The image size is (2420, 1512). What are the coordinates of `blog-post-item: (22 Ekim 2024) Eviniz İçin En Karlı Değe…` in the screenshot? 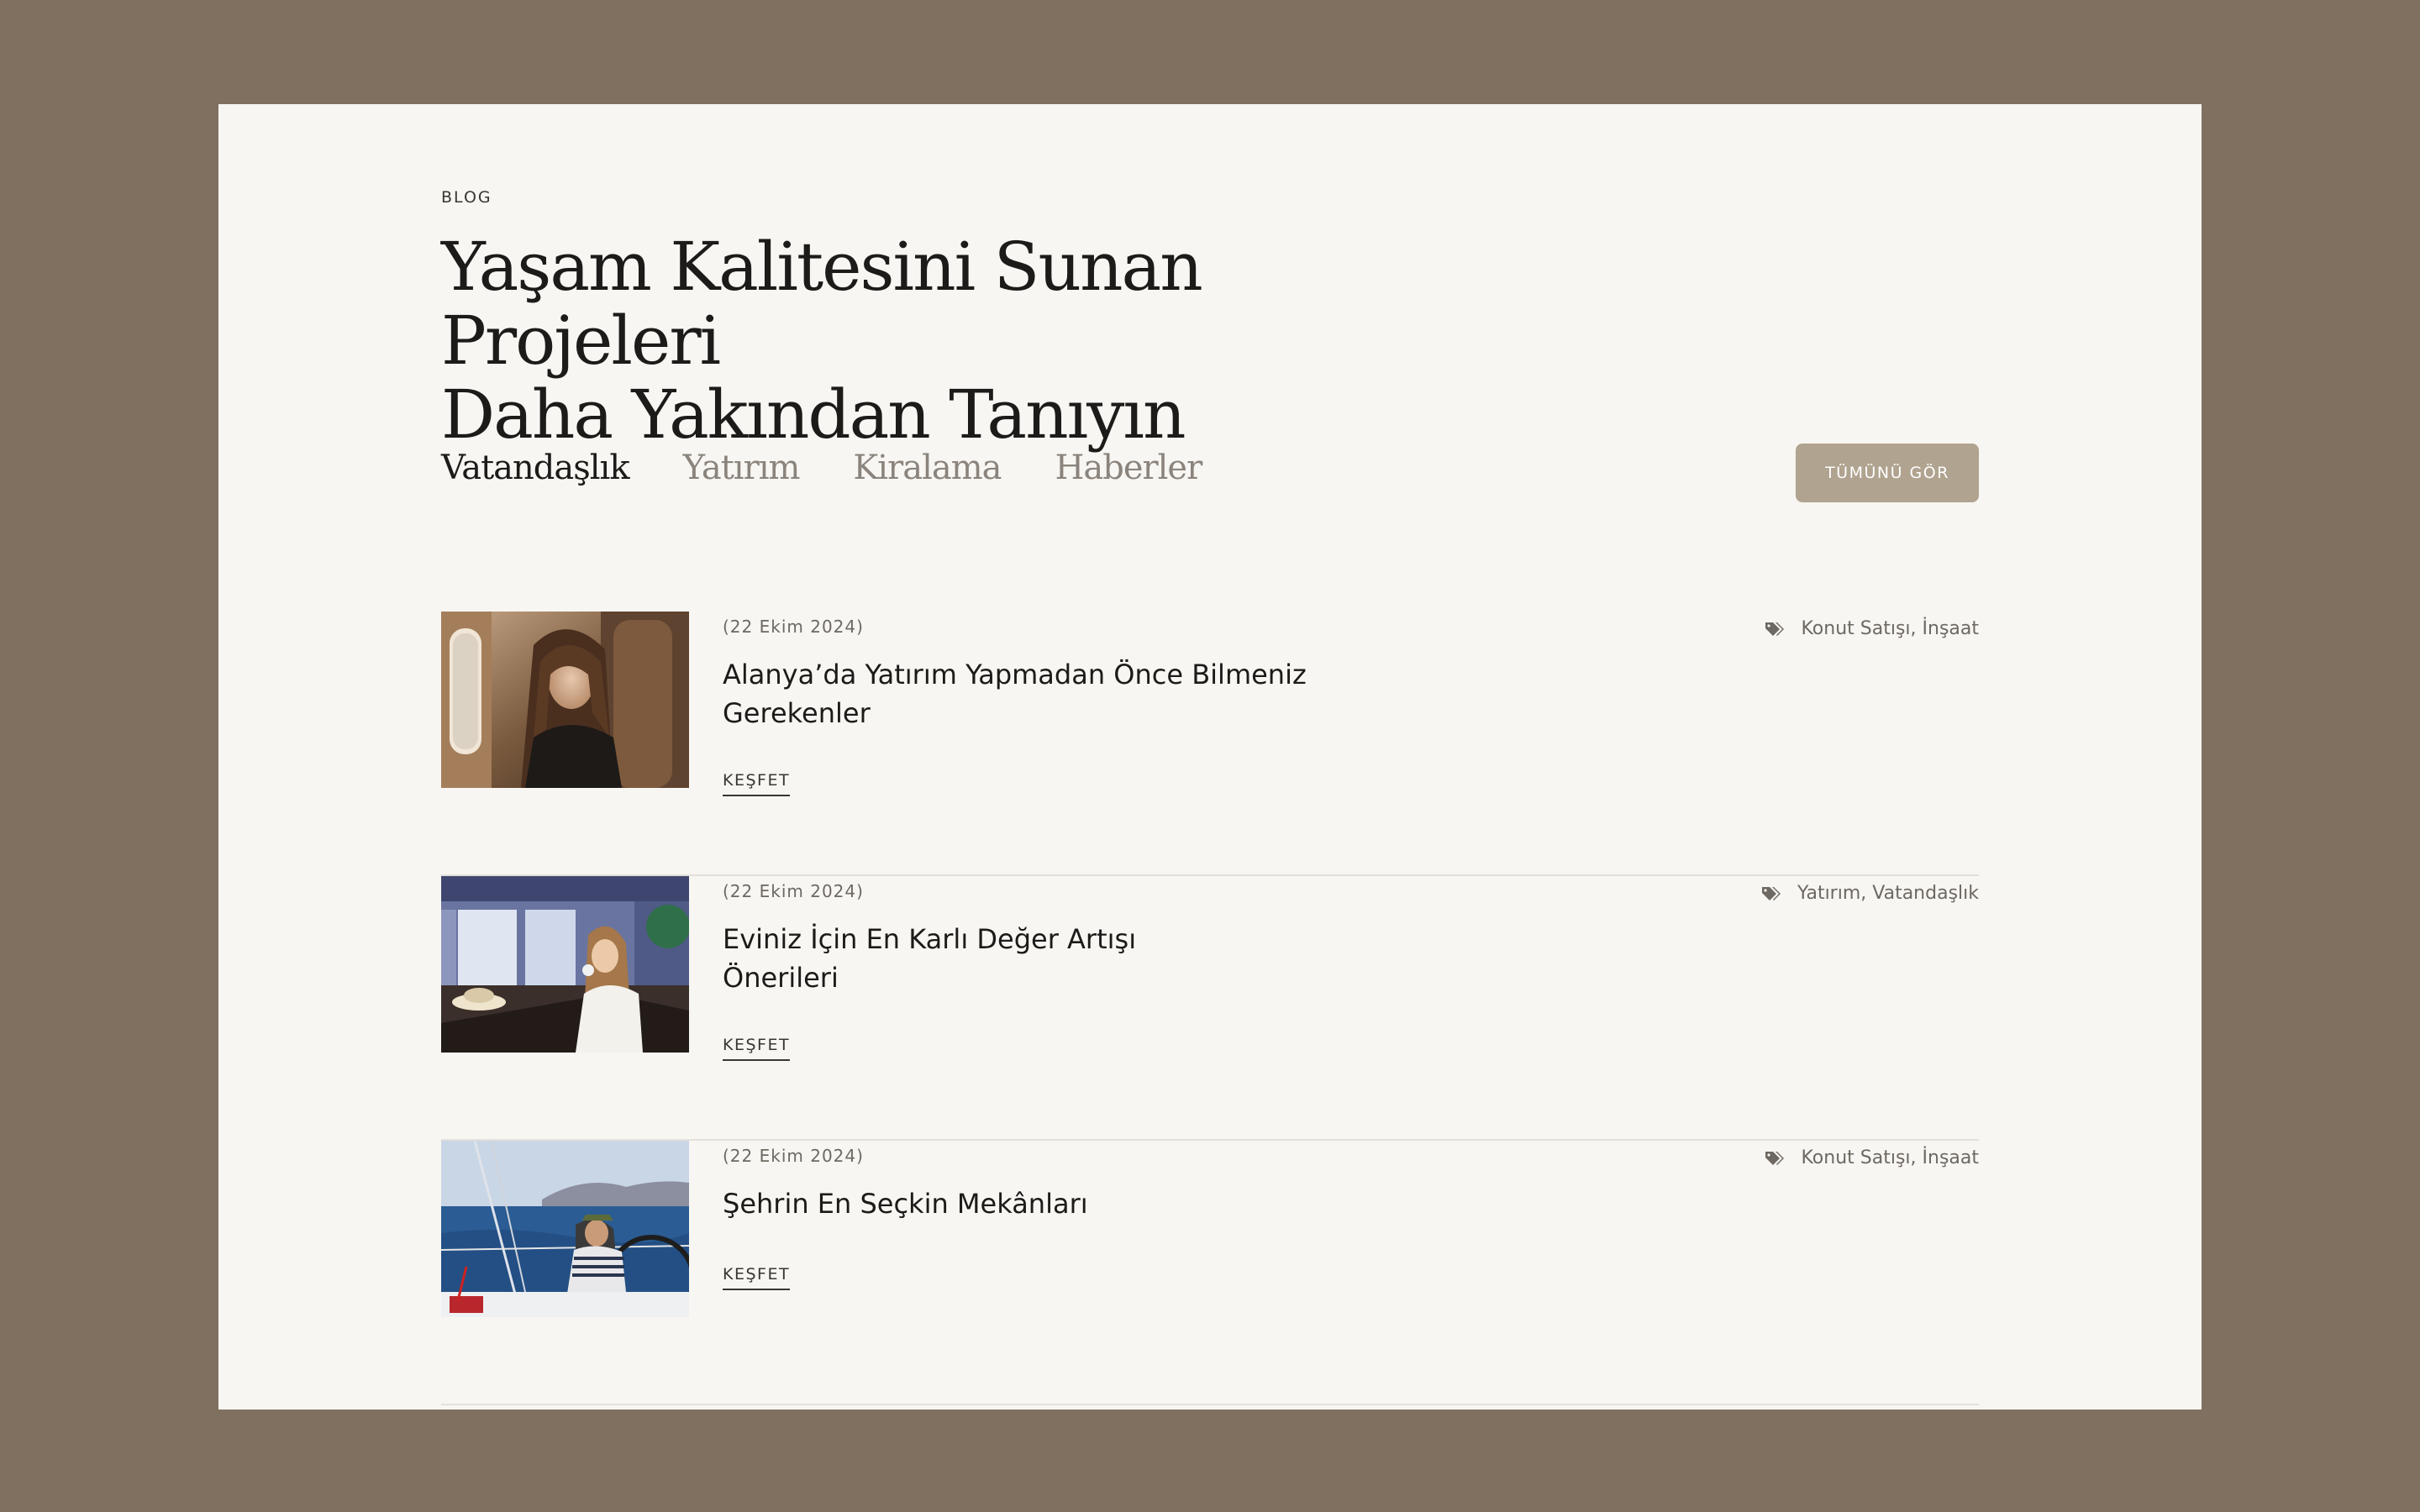 It's located at (1210, 1008).